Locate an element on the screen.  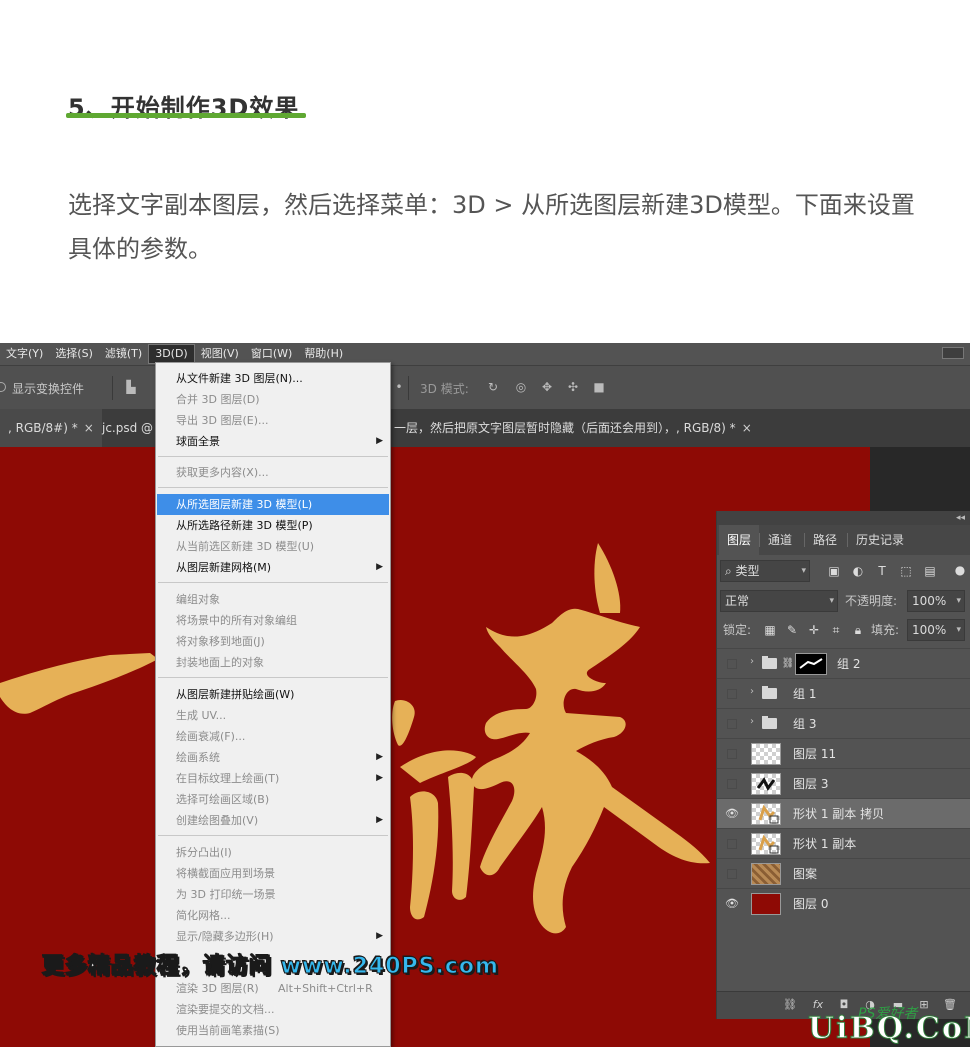
tab-history: 历史记录 is located at coordinates (880, 540).